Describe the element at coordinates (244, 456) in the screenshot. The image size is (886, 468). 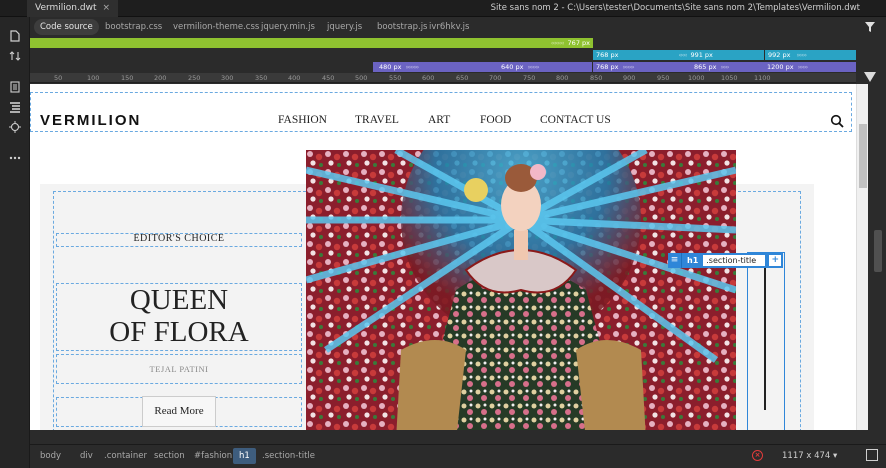
I see `breadcrumb-item-active: h1` at that location.